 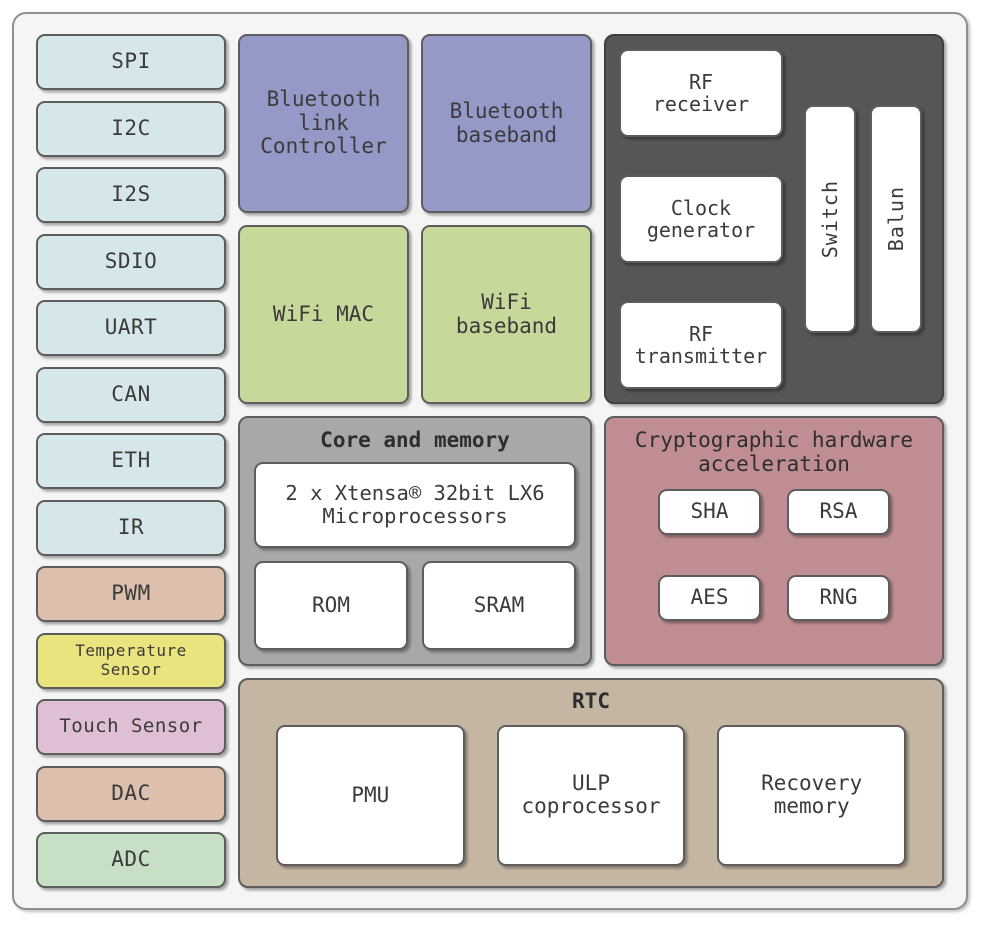 I want to click on peripheral-block-adc: ADC, so click(x=131, y=860).